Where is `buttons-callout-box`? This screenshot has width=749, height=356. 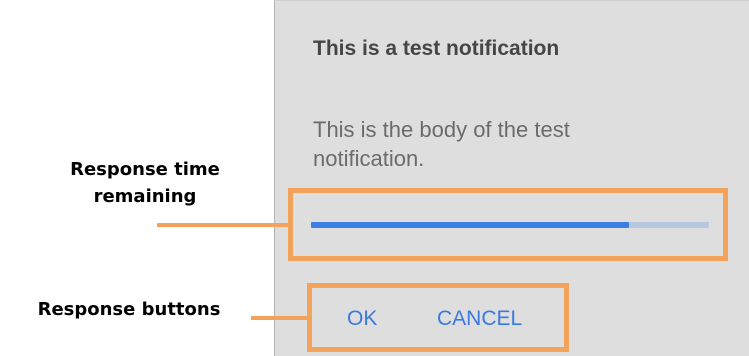
buttons-callout-box is located at coordinates (438, 317).